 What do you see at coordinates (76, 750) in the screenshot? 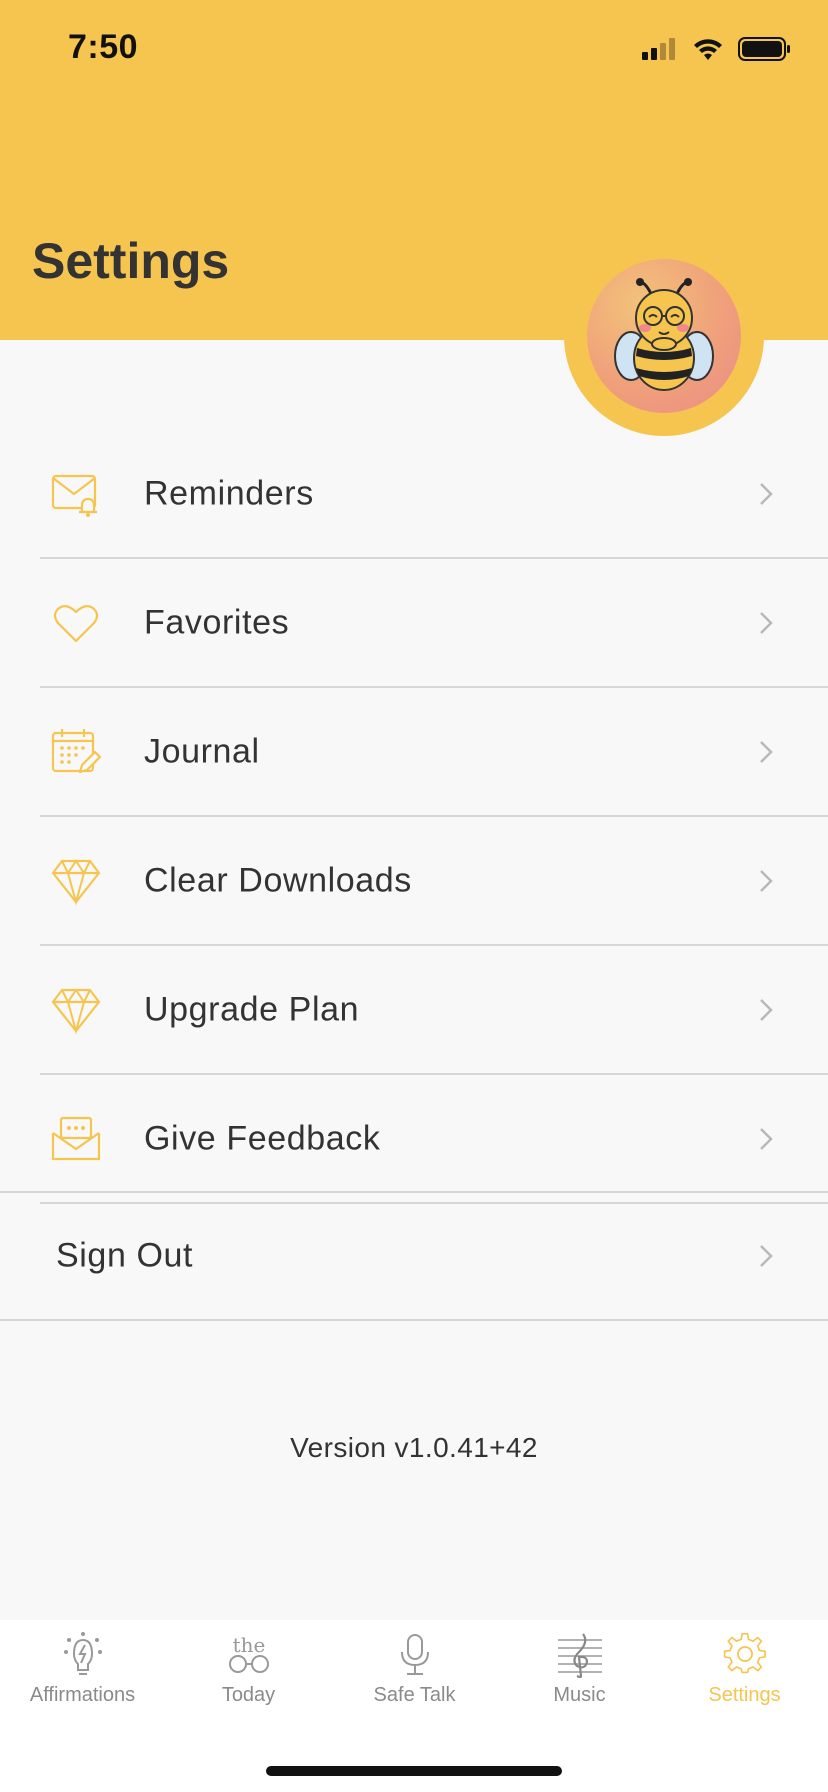
I see `calendar-pencil-icon` at bounding box center [76, 750].